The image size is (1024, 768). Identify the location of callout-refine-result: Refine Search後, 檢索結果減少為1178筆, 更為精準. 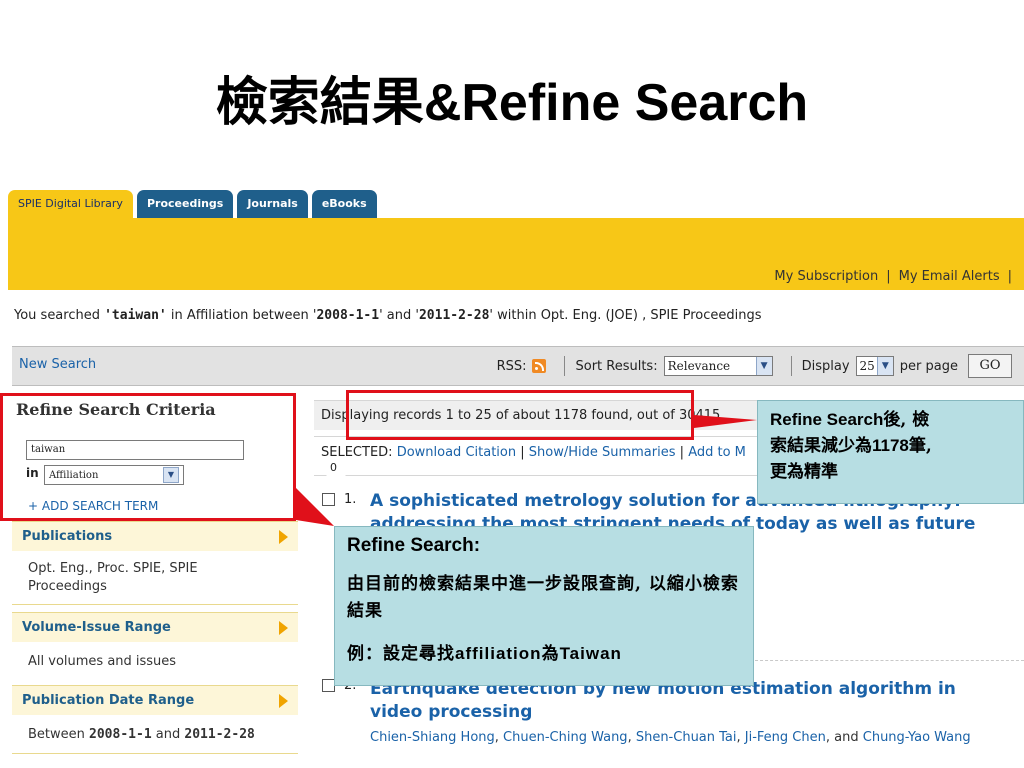
(890, 452).